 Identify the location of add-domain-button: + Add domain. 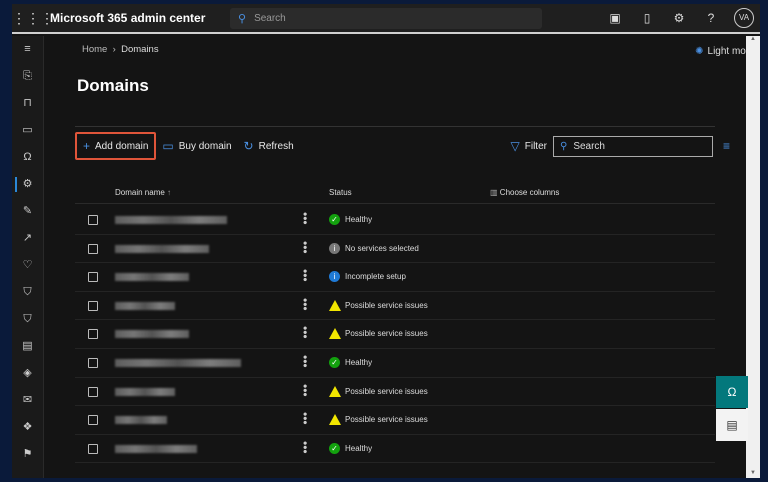
(116, 146).